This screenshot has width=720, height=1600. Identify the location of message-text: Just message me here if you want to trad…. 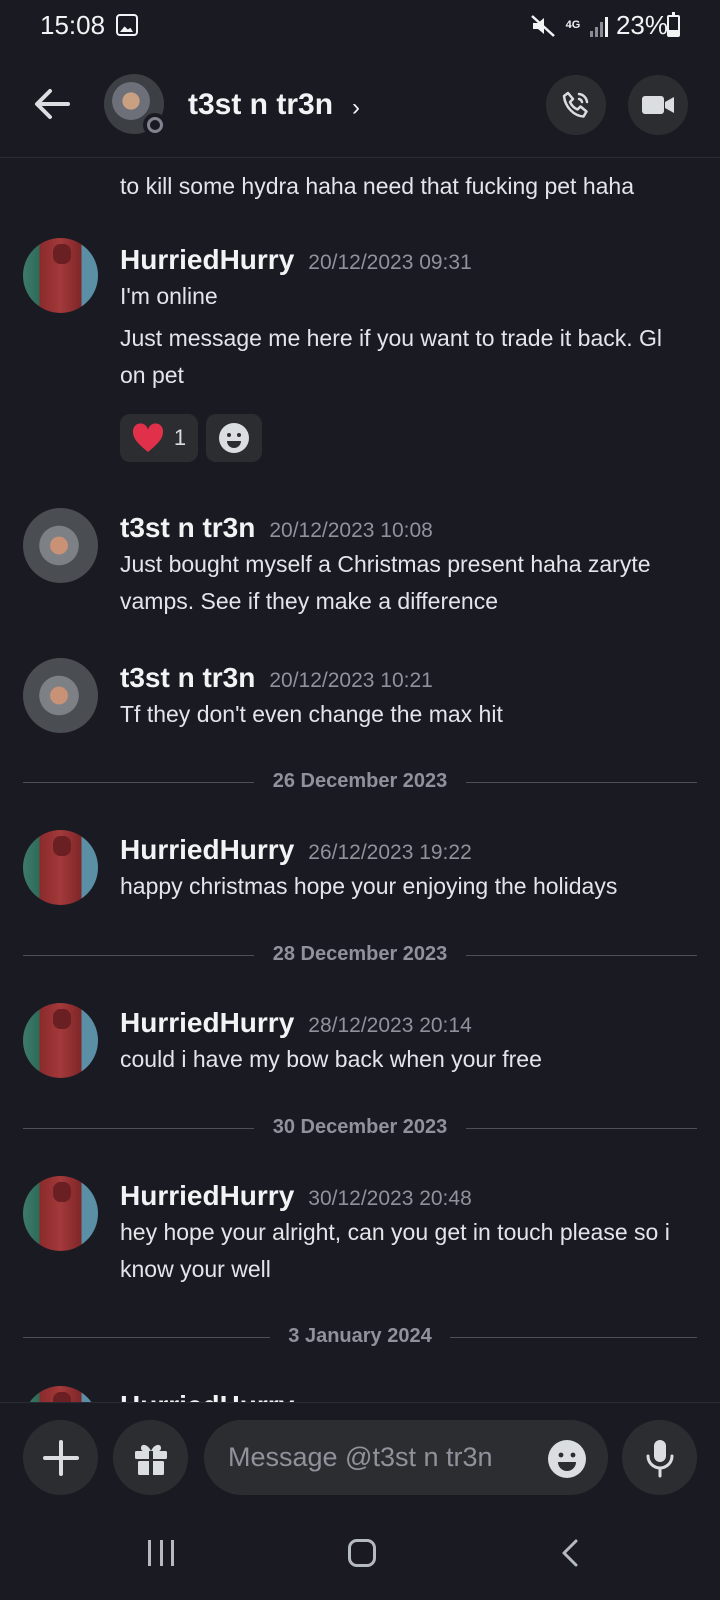
(391, 356).